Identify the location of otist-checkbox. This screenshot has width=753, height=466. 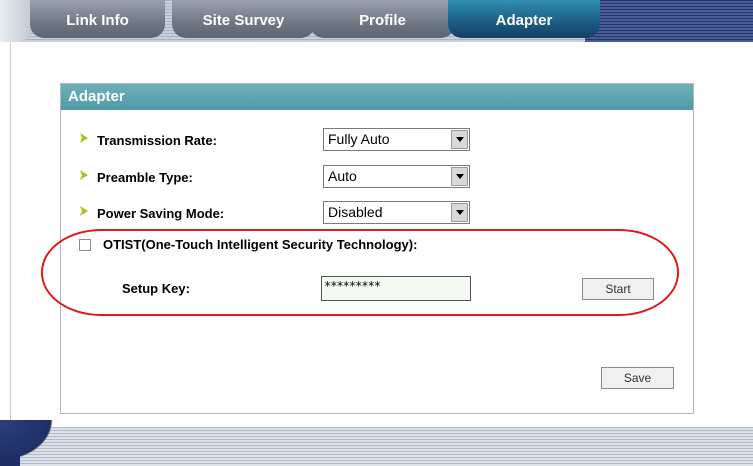
(85, 245).